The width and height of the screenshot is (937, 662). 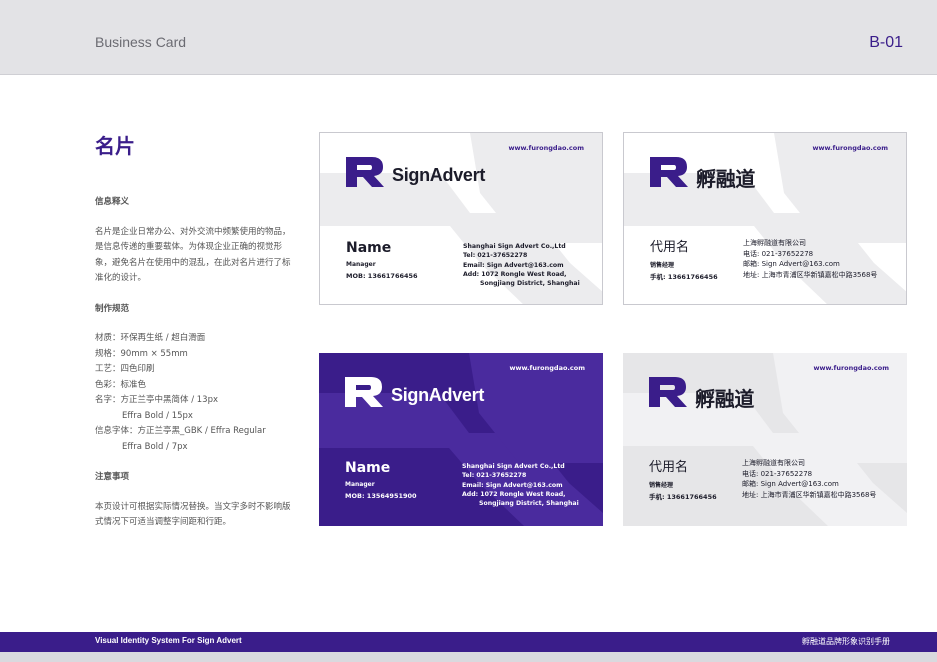 I want to click on spec-item: 信息字体：方正兰亭黑_GBK / Effra Regular, so click(x=180, y=431).